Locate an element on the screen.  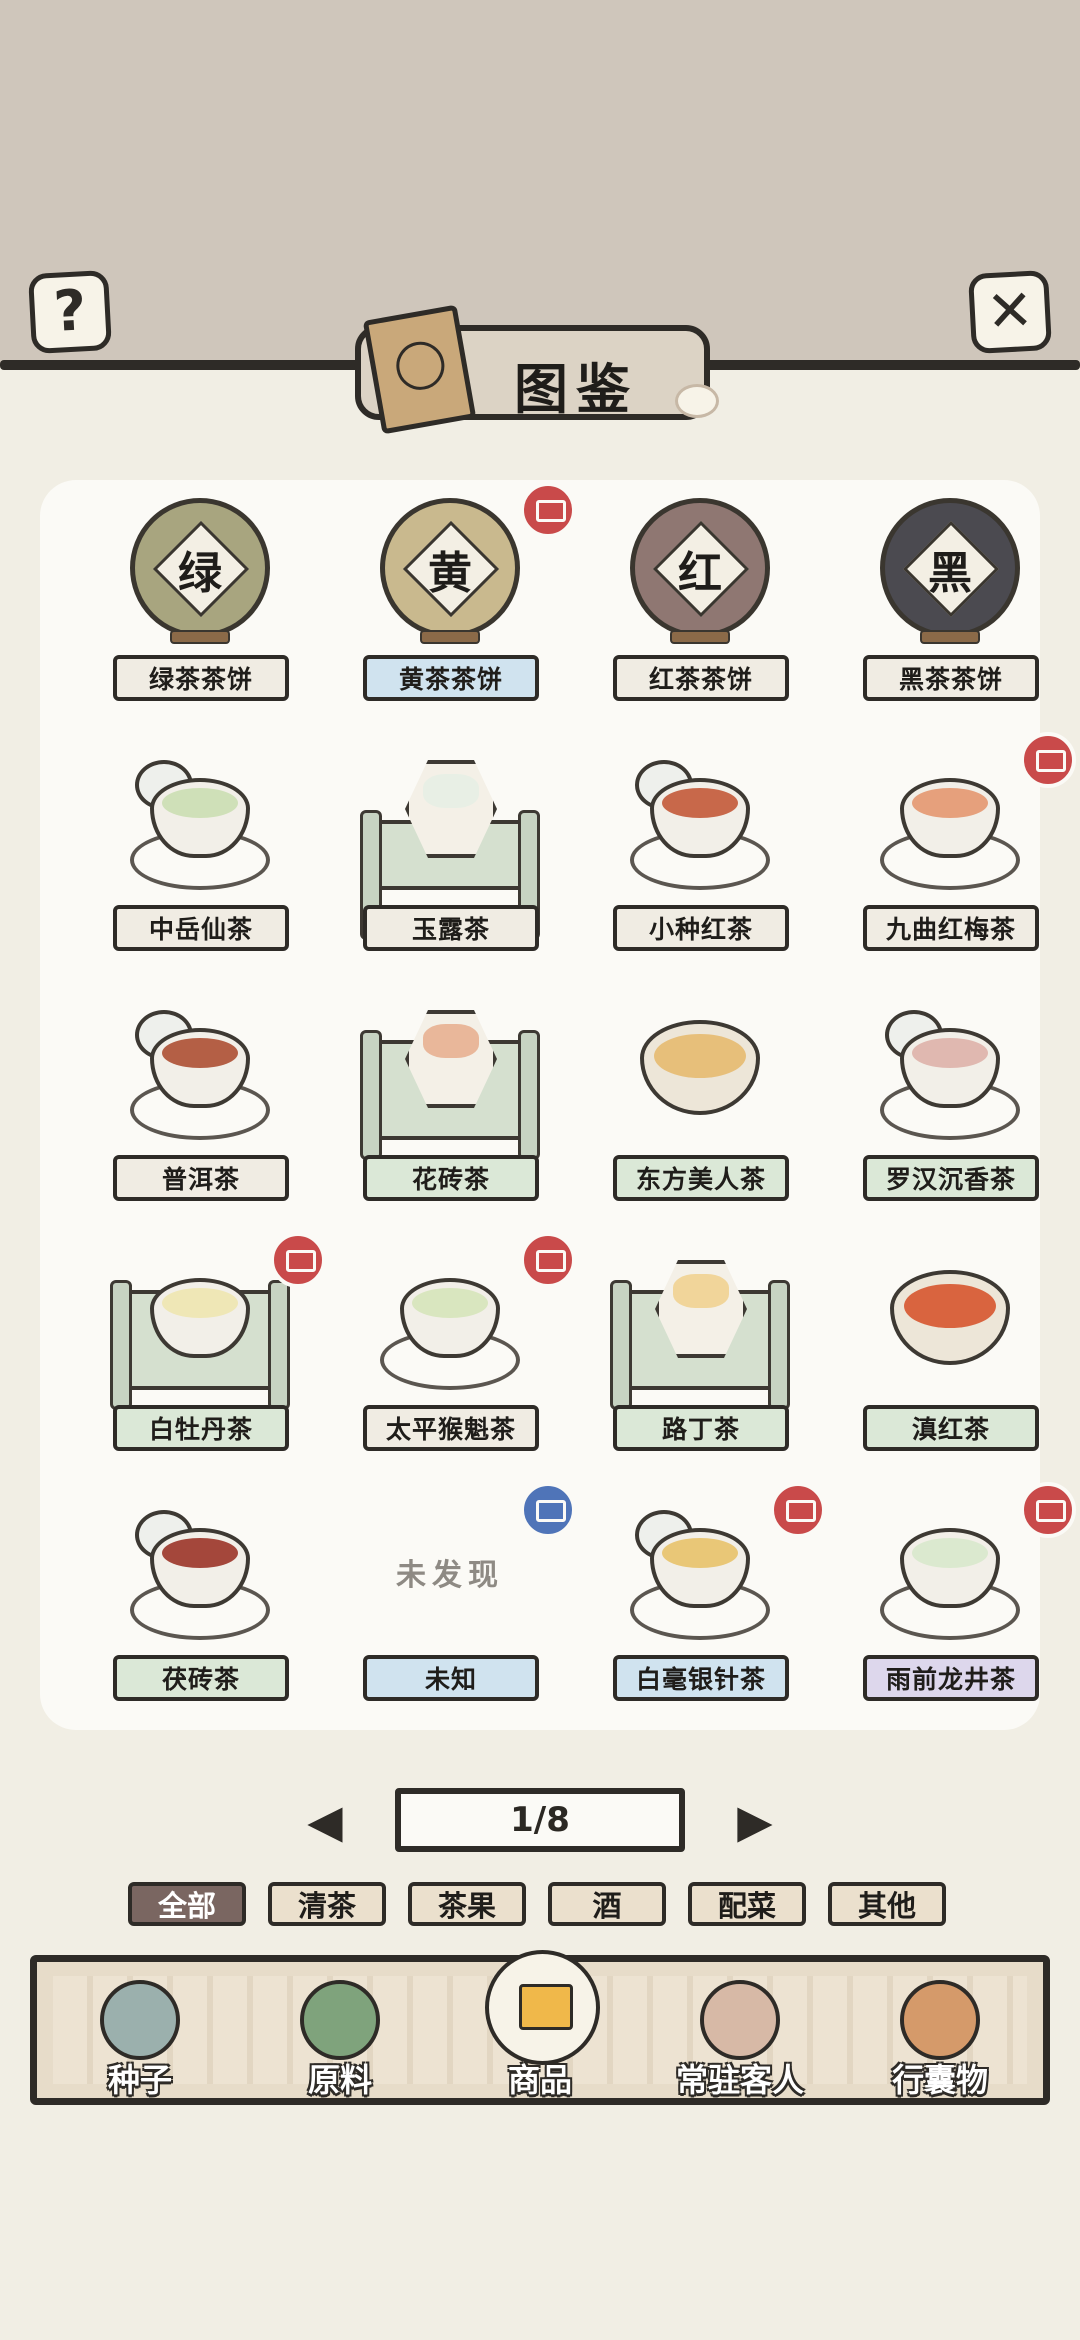
nav-item-label: 原料 is located at coordinates (339, 2080).